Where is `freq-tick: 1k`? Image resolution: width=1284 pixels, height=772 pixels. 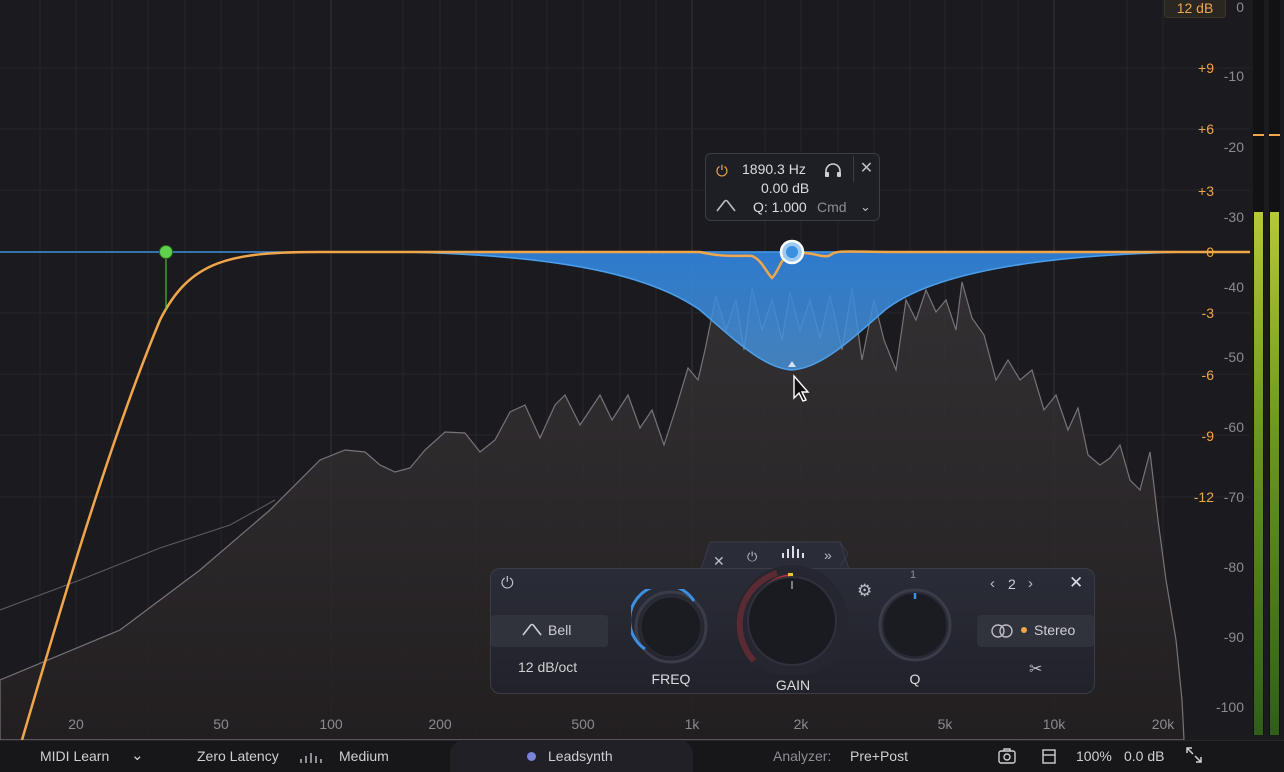 freq-tick: 1k is located at coordinates (692, 724).